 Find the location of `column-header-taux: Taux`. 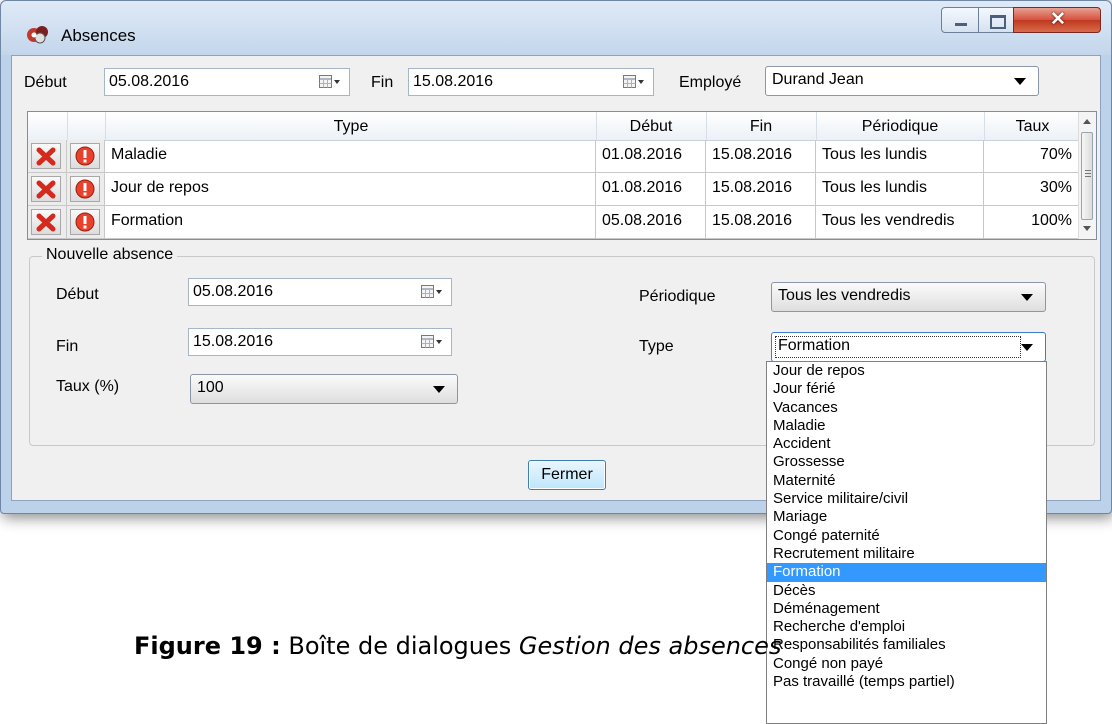

column-header-taux: Taux is located at coordinates (1032, 127).